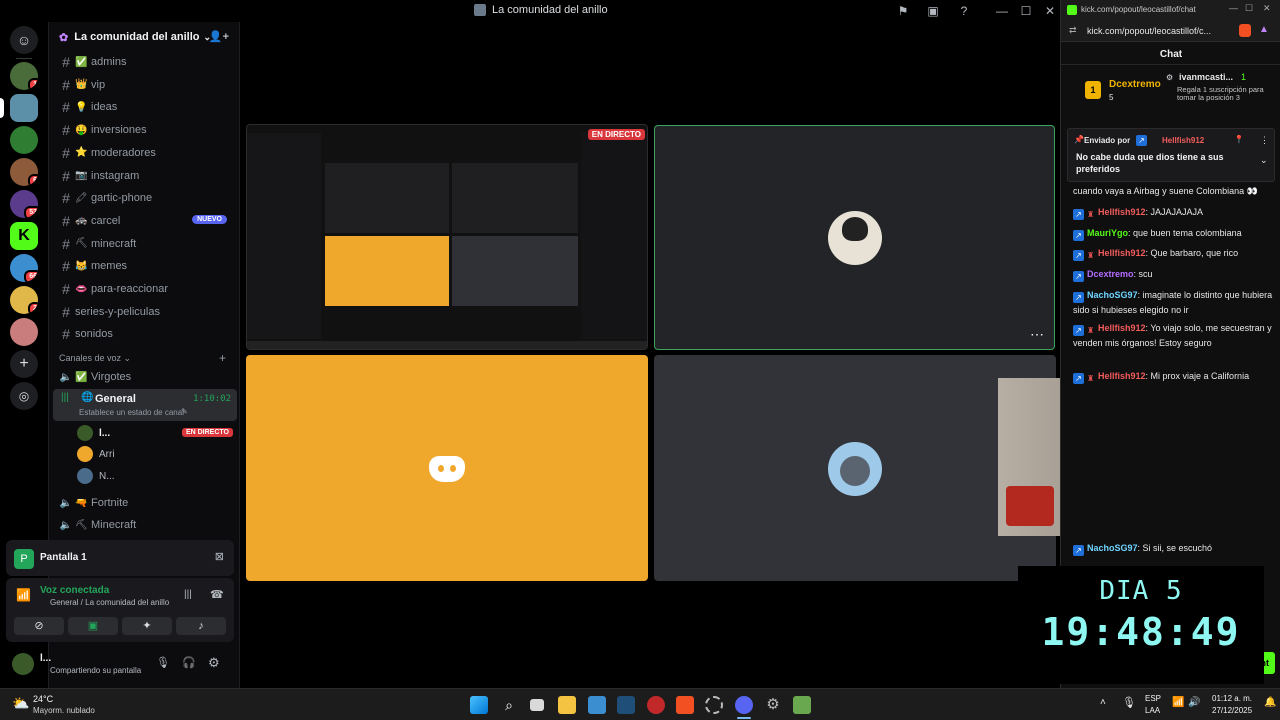  Describe the element at coordinates (479, 705) in the screenshot. I see `start-icon` at that location.